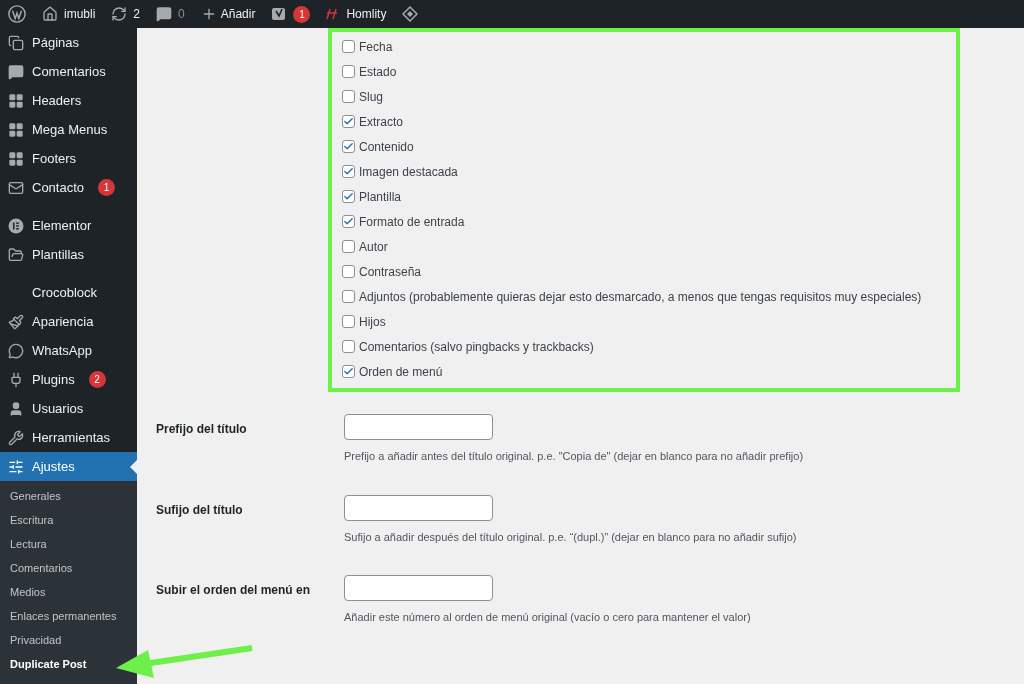 The width and height of the screenshot is (1024, 684). Describe the element at coordinates (68, 466) in the screenshot. I see `menu-item: Ajustes` at that location.